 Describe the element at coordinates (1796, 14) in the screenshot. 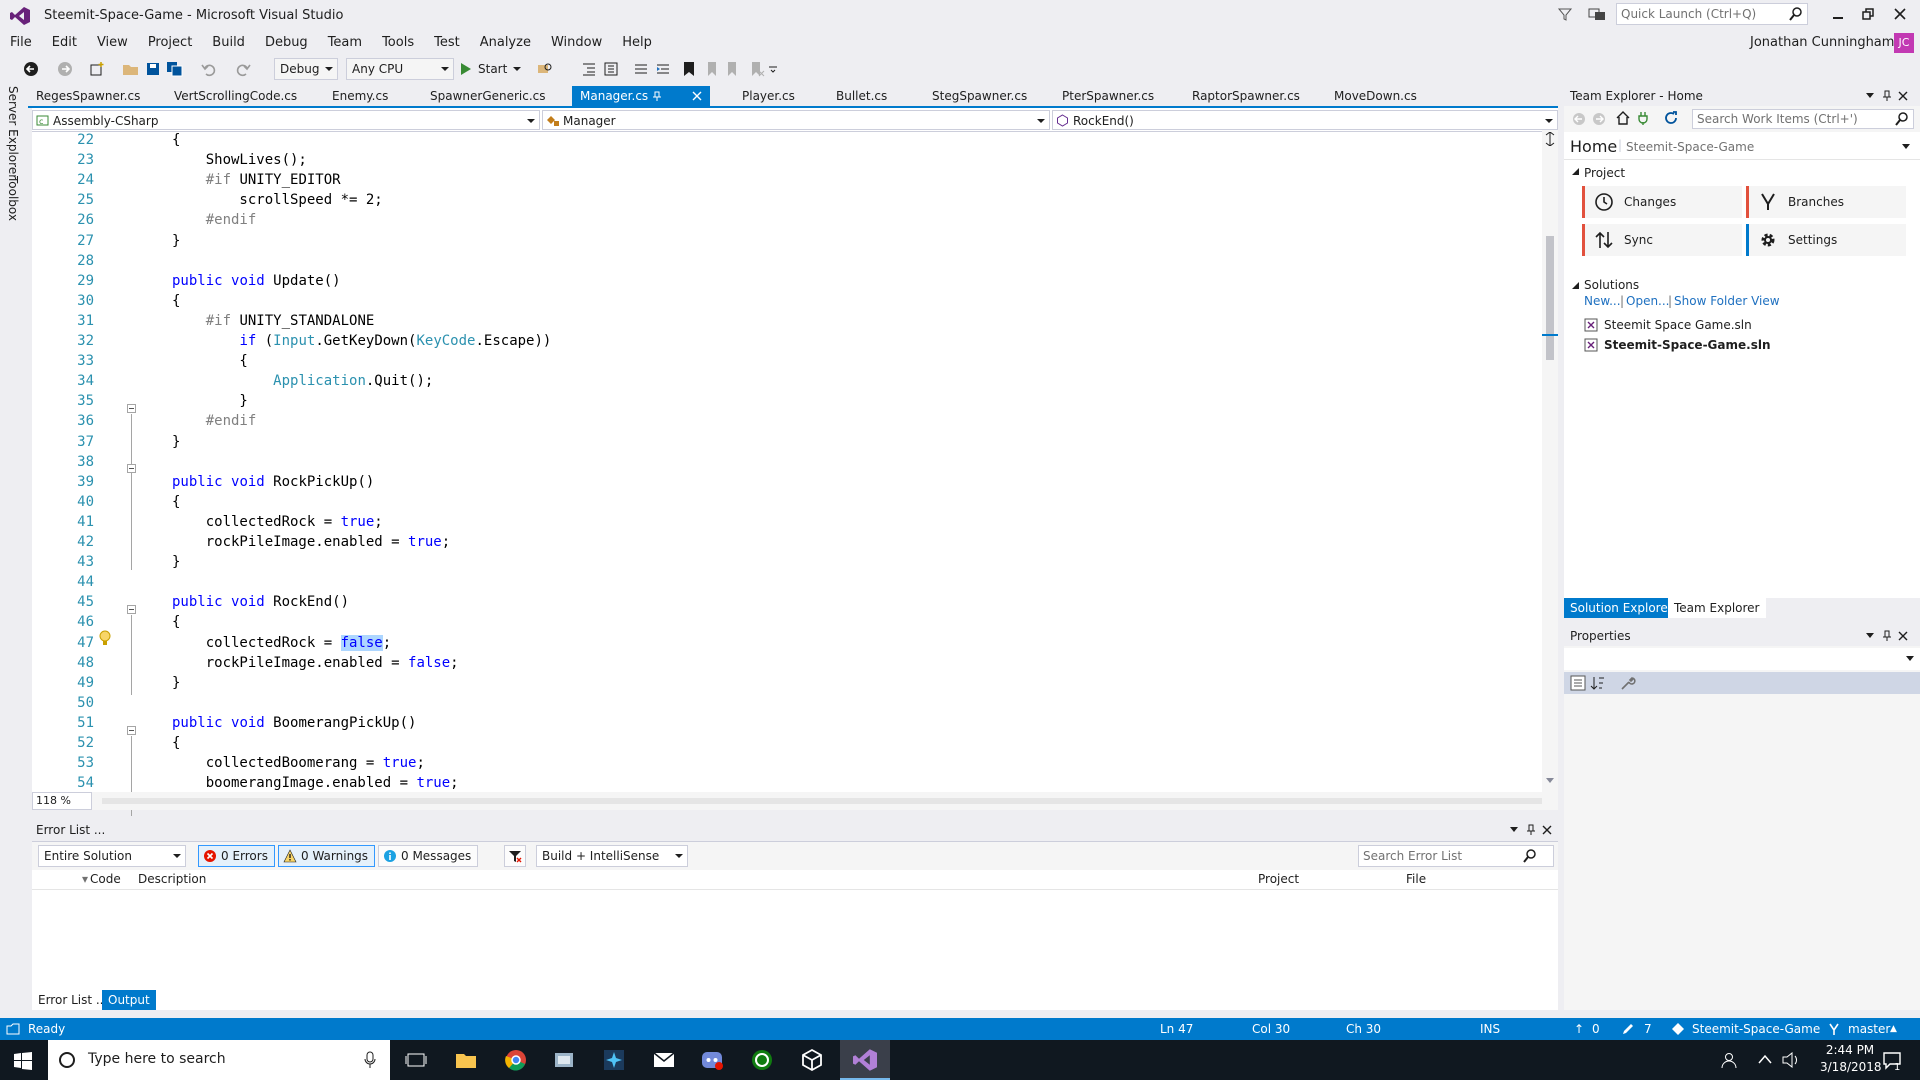

I see `search-icon` at that location.